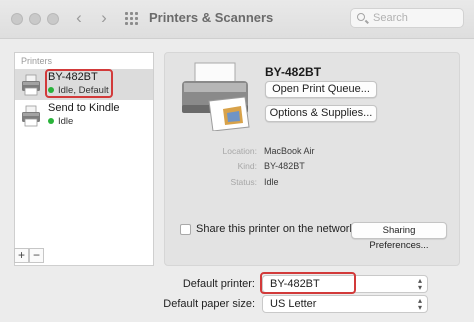 This screenshot has height=322, width=474. Describe the element at coordinates (293, 304) in the screenshot. I see `paper-size-value: US Letter` at that location.